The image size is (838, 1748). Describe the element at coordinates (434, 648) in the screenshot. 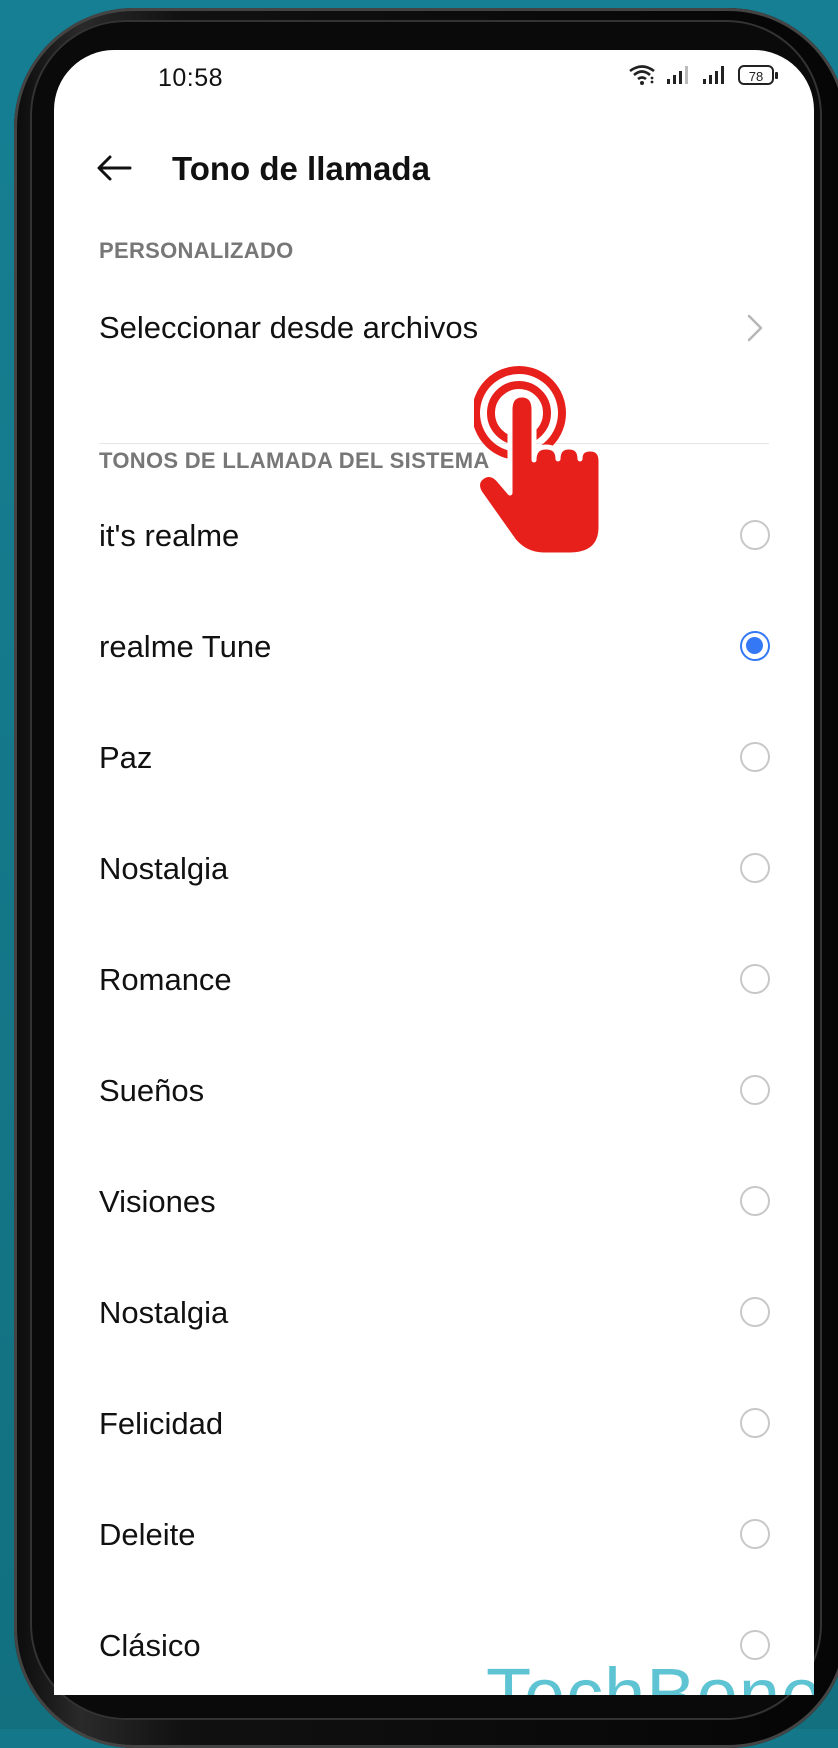

I see `tone-row: realme Tune` at that location.